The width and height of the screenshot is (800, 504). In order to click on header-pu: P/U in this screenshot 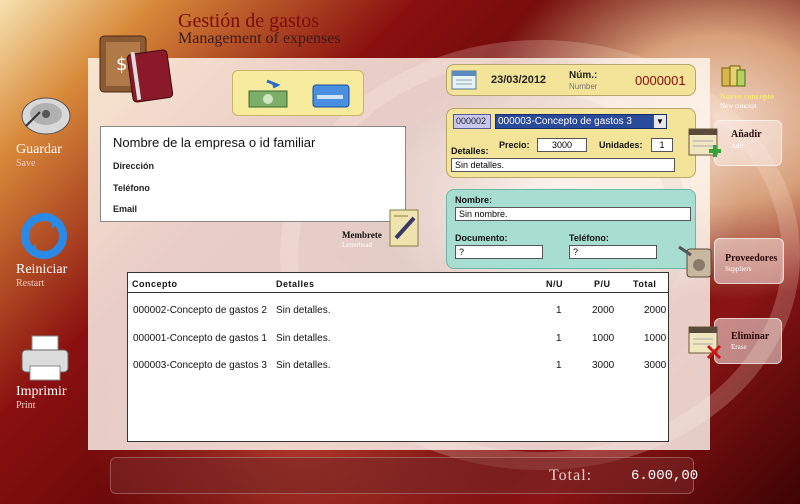, I will do `click(602, 284)`.